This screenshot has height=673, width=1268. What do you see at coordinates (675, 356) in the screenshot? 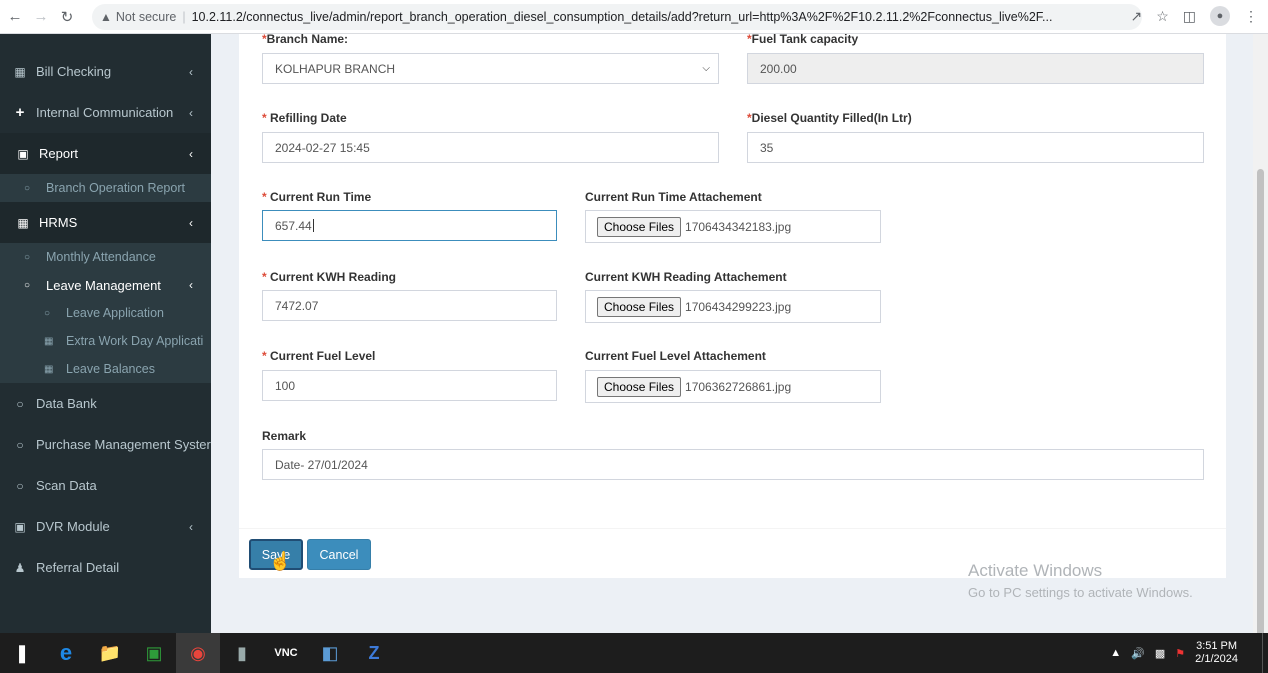
I see `fuel-level-attach-label: Current Fuel Level Attachement` at bounding box center [675, 356].